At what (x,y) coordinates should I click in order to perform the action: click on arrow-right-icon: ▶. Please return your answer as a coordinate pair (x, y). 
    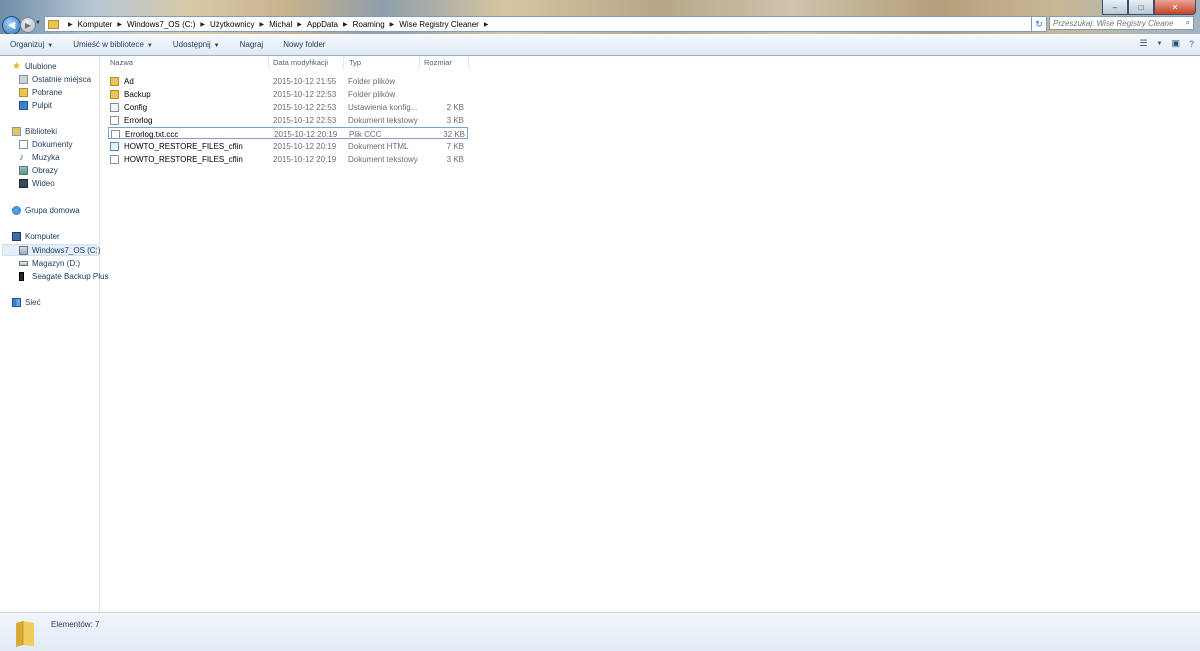
    Looking at the image, I should click on (28, 25).